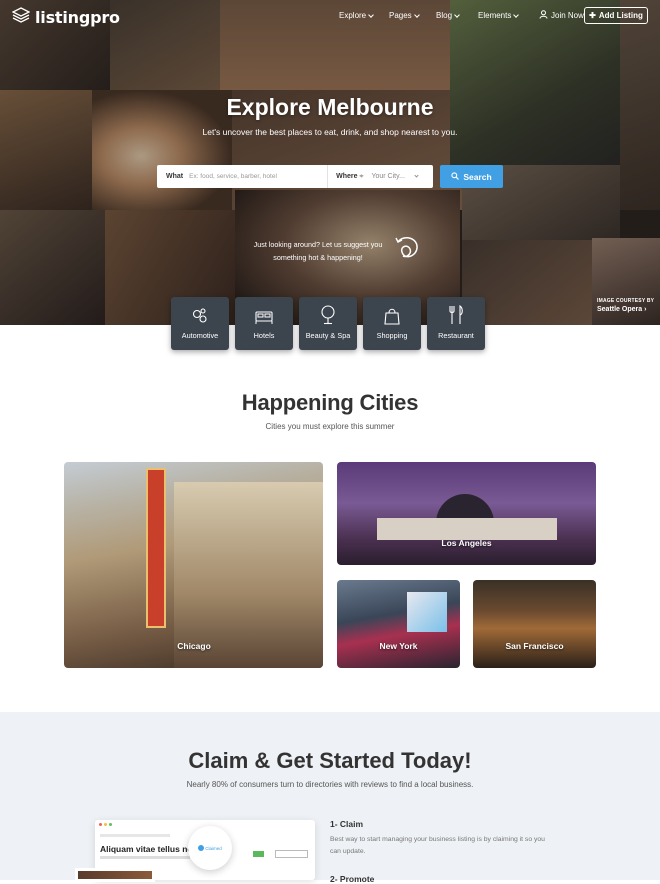 Image resolution: width=660 pixels, height=884 pixels. What do you see at coordinates (400, 15) in the screenshot?
I see `menu-item-label: Pages` at bounding box center [400, 15].